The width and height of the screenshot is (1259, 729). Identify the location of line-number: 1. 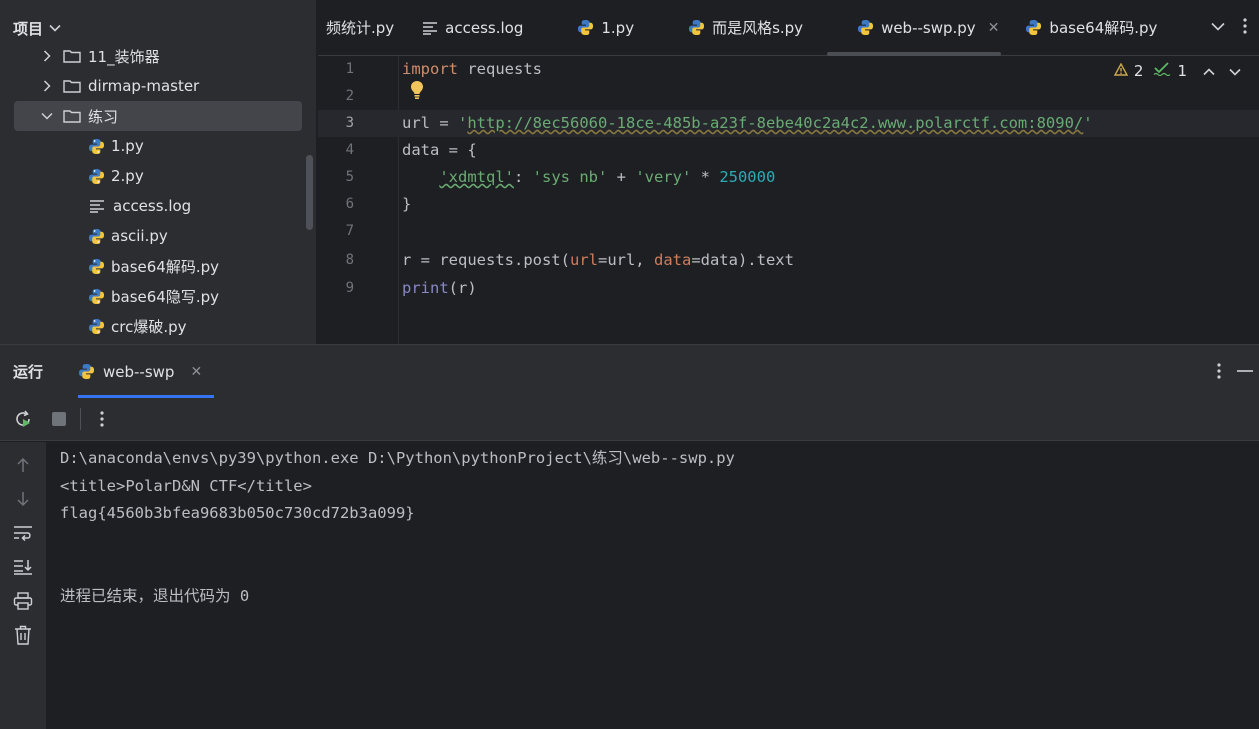
(349, 69).